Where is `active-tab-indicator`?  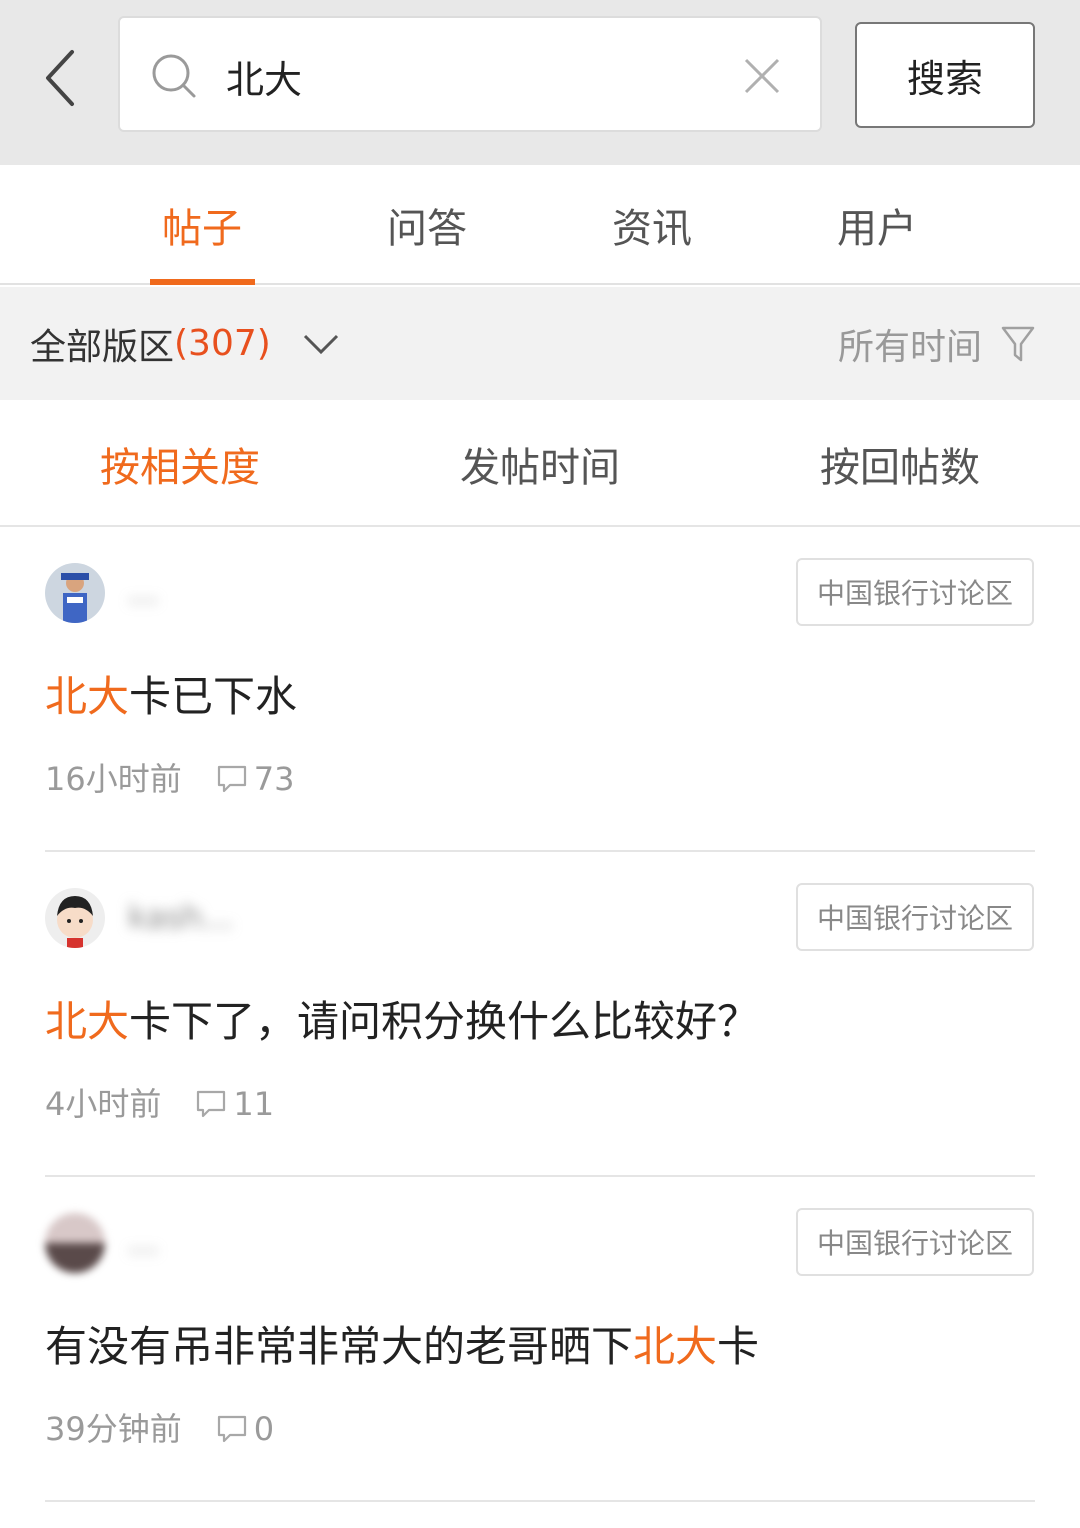 active-tab-indicator is located at coordinates (202, 282).